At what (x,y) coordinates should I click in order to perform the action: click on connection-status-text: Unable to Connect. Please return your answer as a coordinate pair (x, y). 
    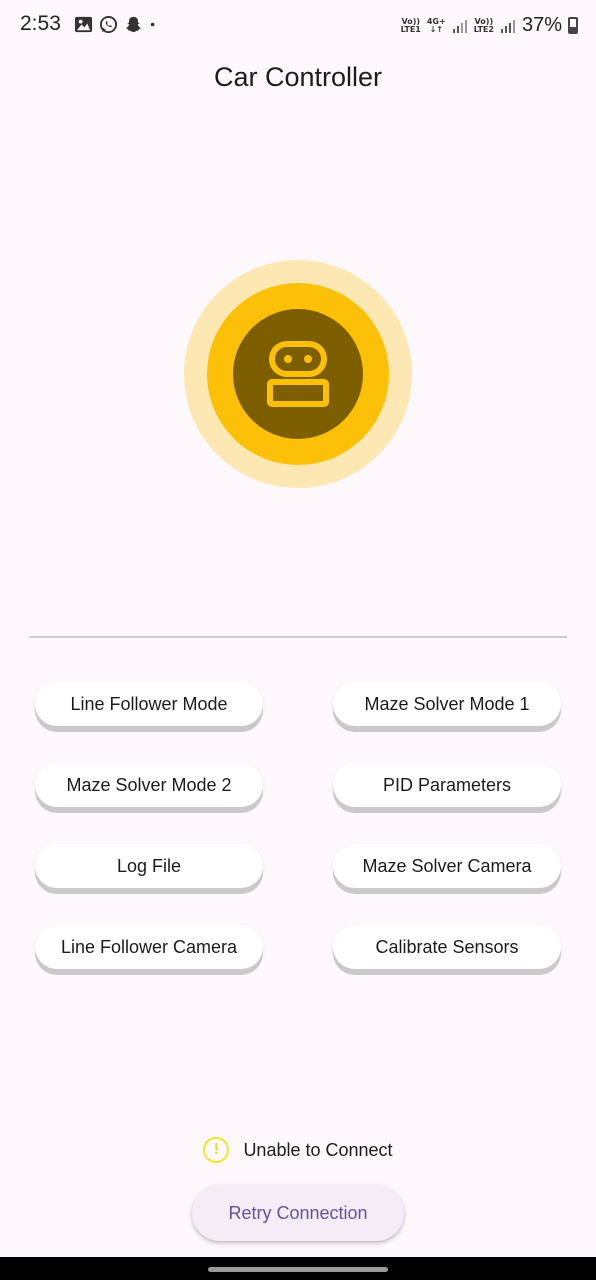
    Looking at the image, I should click on (318, 1149).